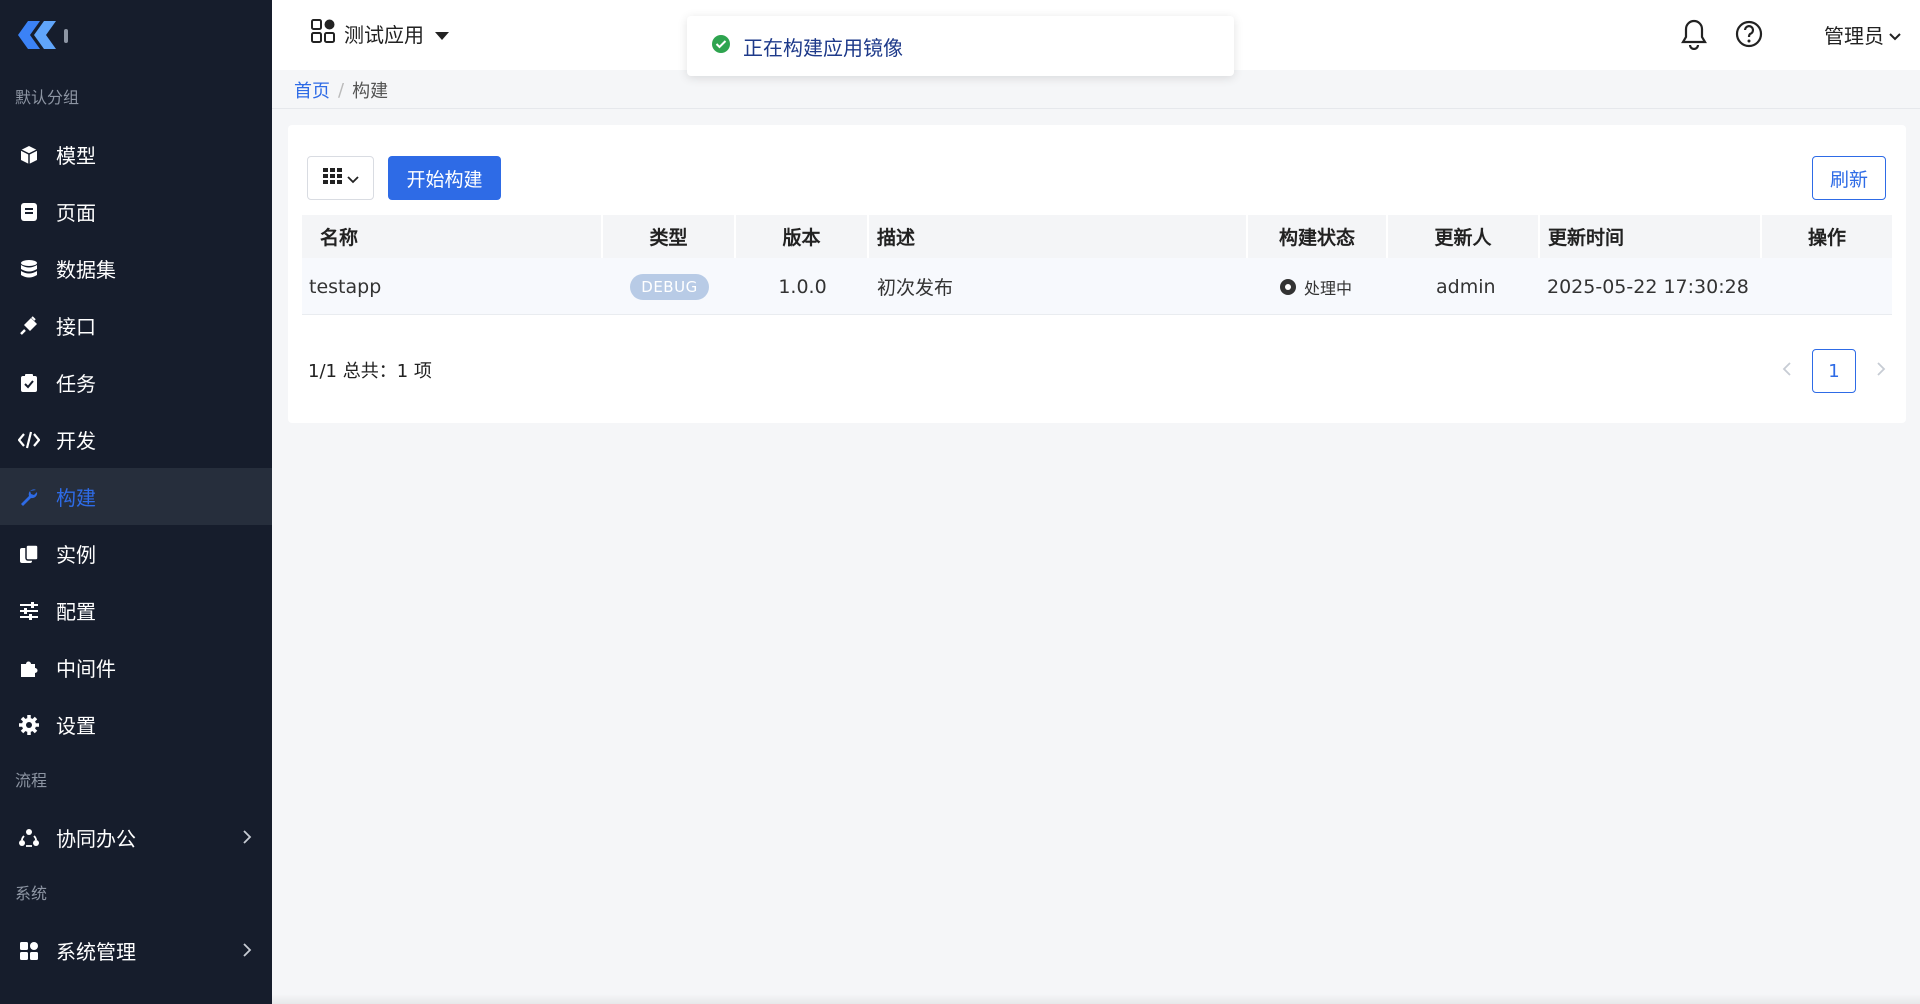 The height and width of the screenshot is (1004, 1920). What do you see at coordinates (1827, 286) in the screenshot?
I see `cell-actions` at bounding box center [1827, 286].